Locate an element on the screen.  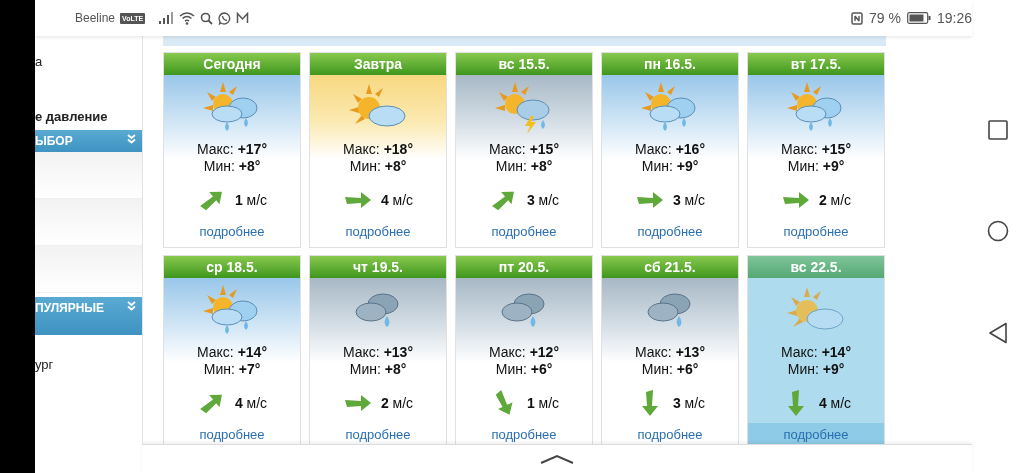
day-card: вс 15.5. Макс: +15° Мин: +8° 3 м/с подробнее is located at coordinates (524, 150).